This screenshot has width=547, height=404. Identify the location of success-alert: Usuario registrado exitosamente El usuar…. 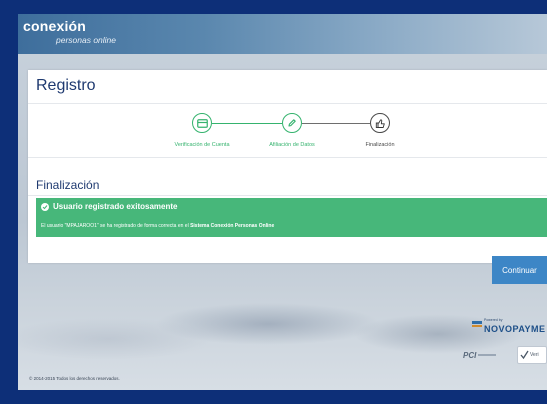
(291, 217).